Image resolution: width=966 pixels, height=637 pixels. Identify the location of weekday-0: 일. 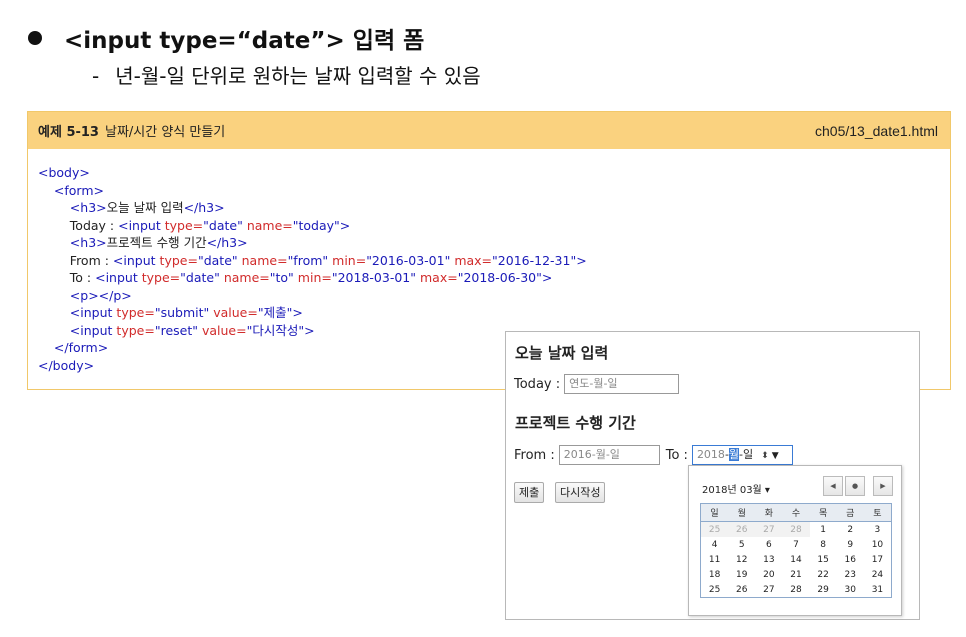
(714, 512).